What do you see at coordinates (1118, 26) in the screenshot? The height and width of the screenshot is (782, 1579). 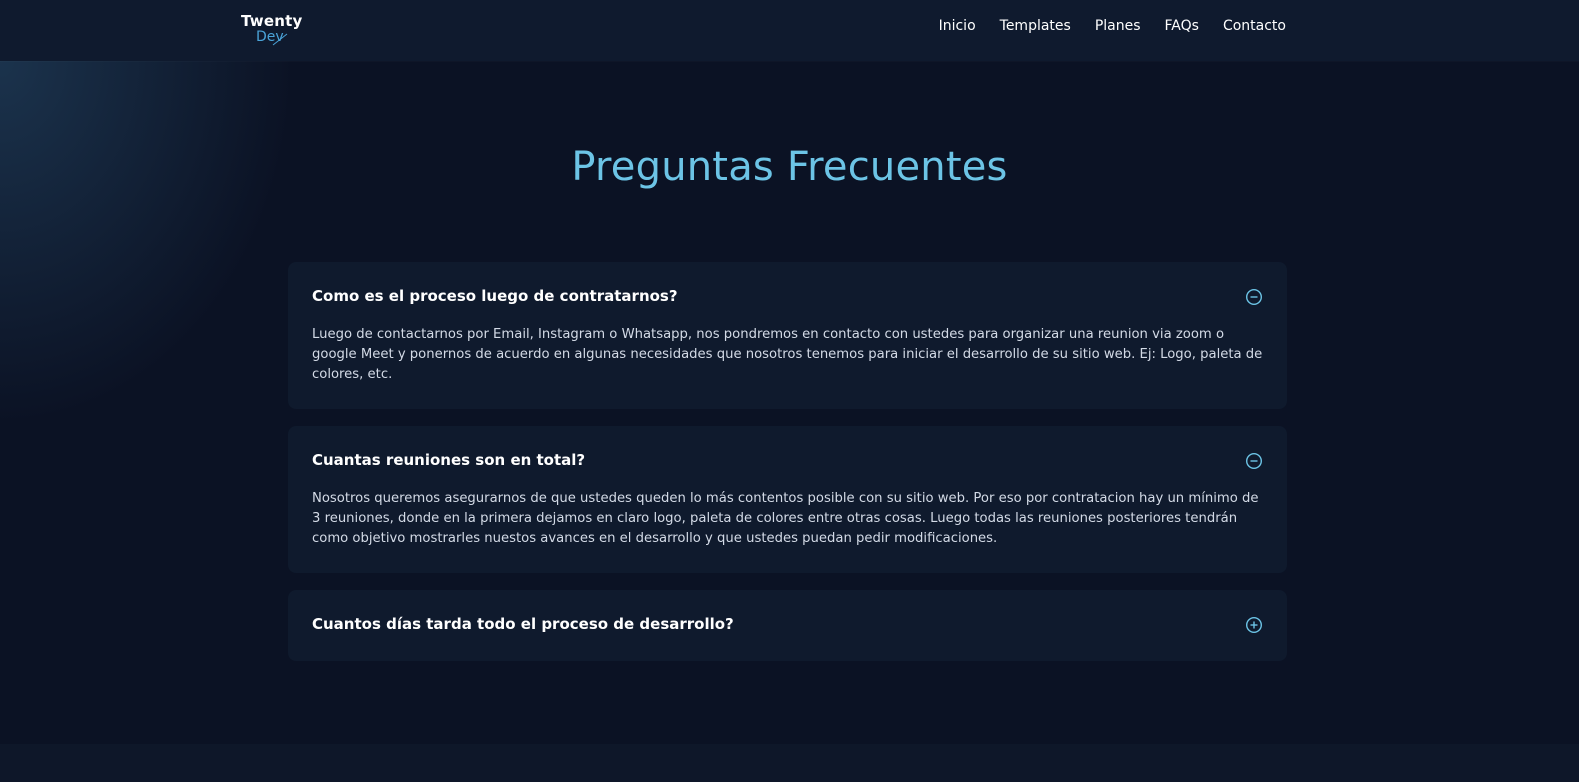 I see `nav-link-planes: Planes` at bounding box center [1118, 26].